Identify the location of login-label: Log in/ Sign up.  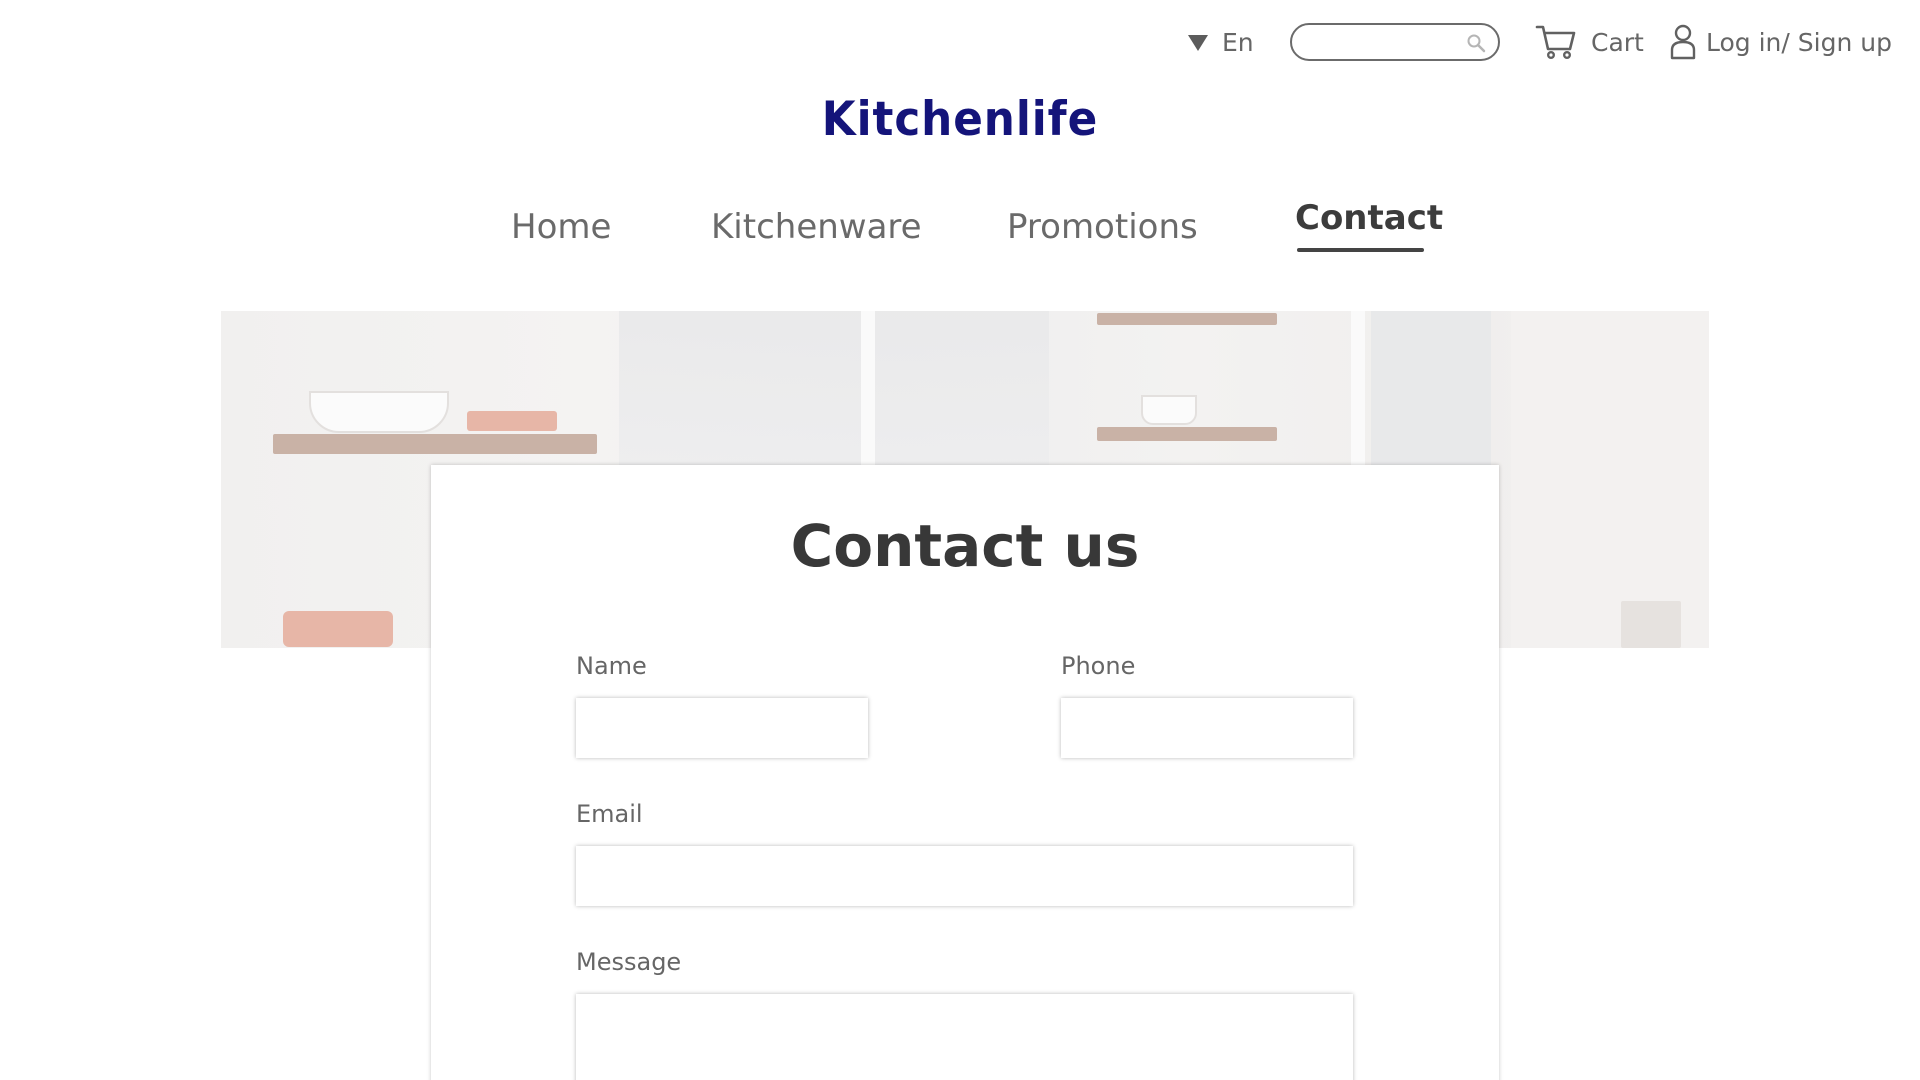
(1799, 42).